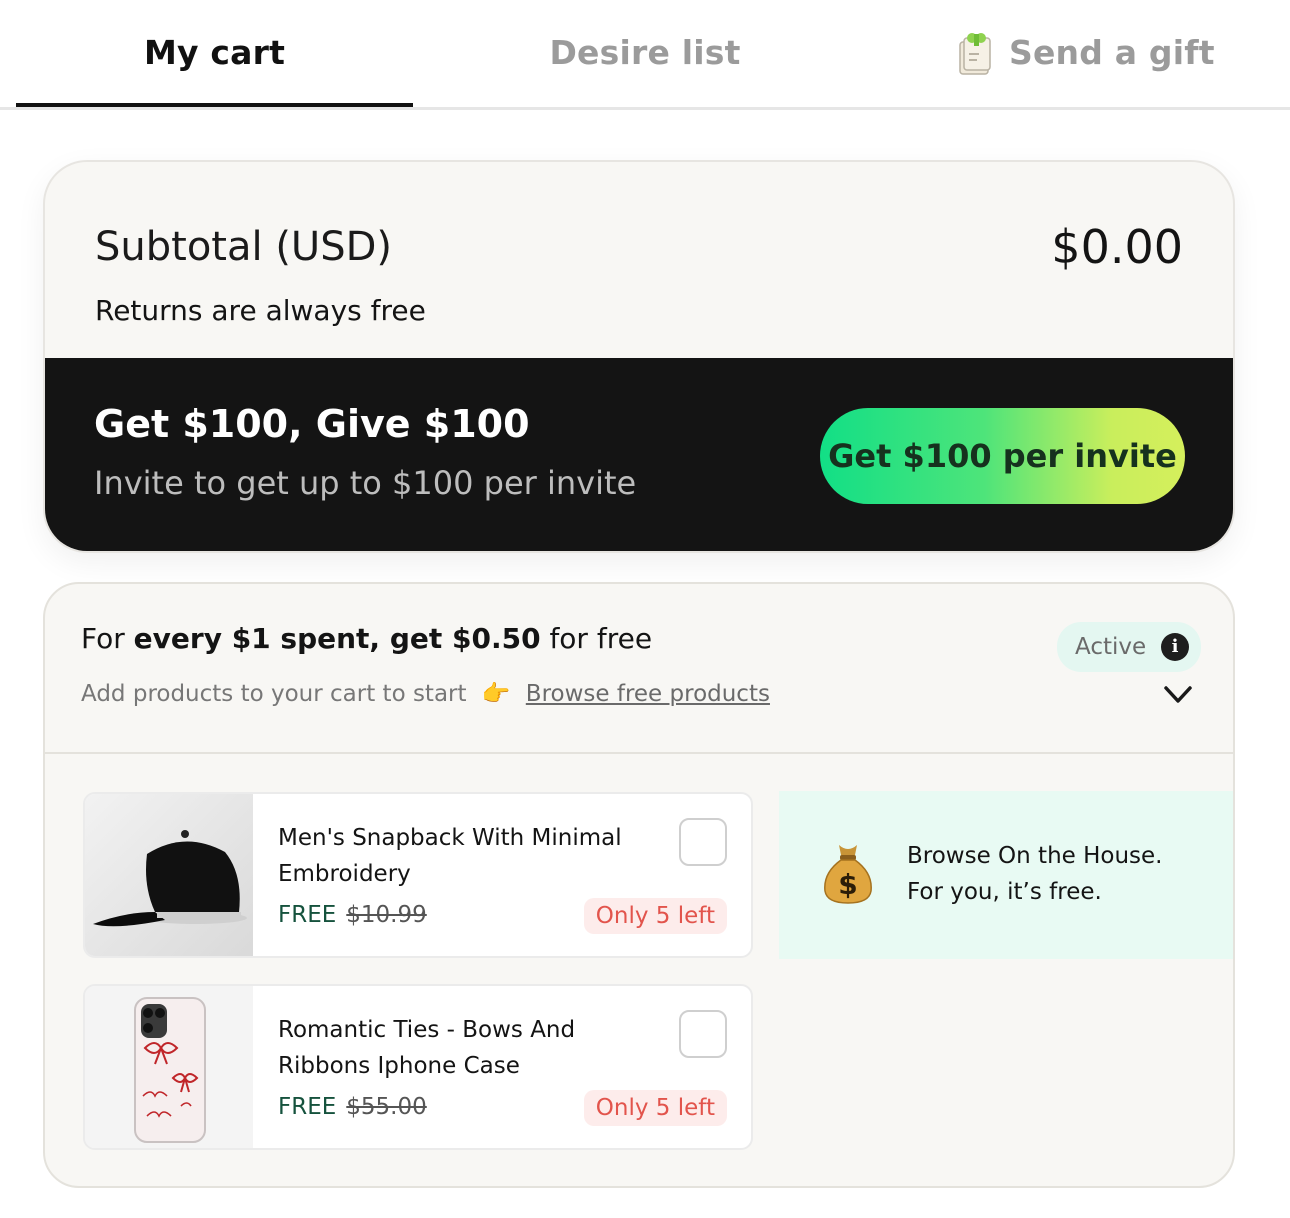  What do you see at coordinates (274, 694) in the screenshot?
I see `rewards-hint-text: Add products to your cart to start` at bounding box center [274, 694].